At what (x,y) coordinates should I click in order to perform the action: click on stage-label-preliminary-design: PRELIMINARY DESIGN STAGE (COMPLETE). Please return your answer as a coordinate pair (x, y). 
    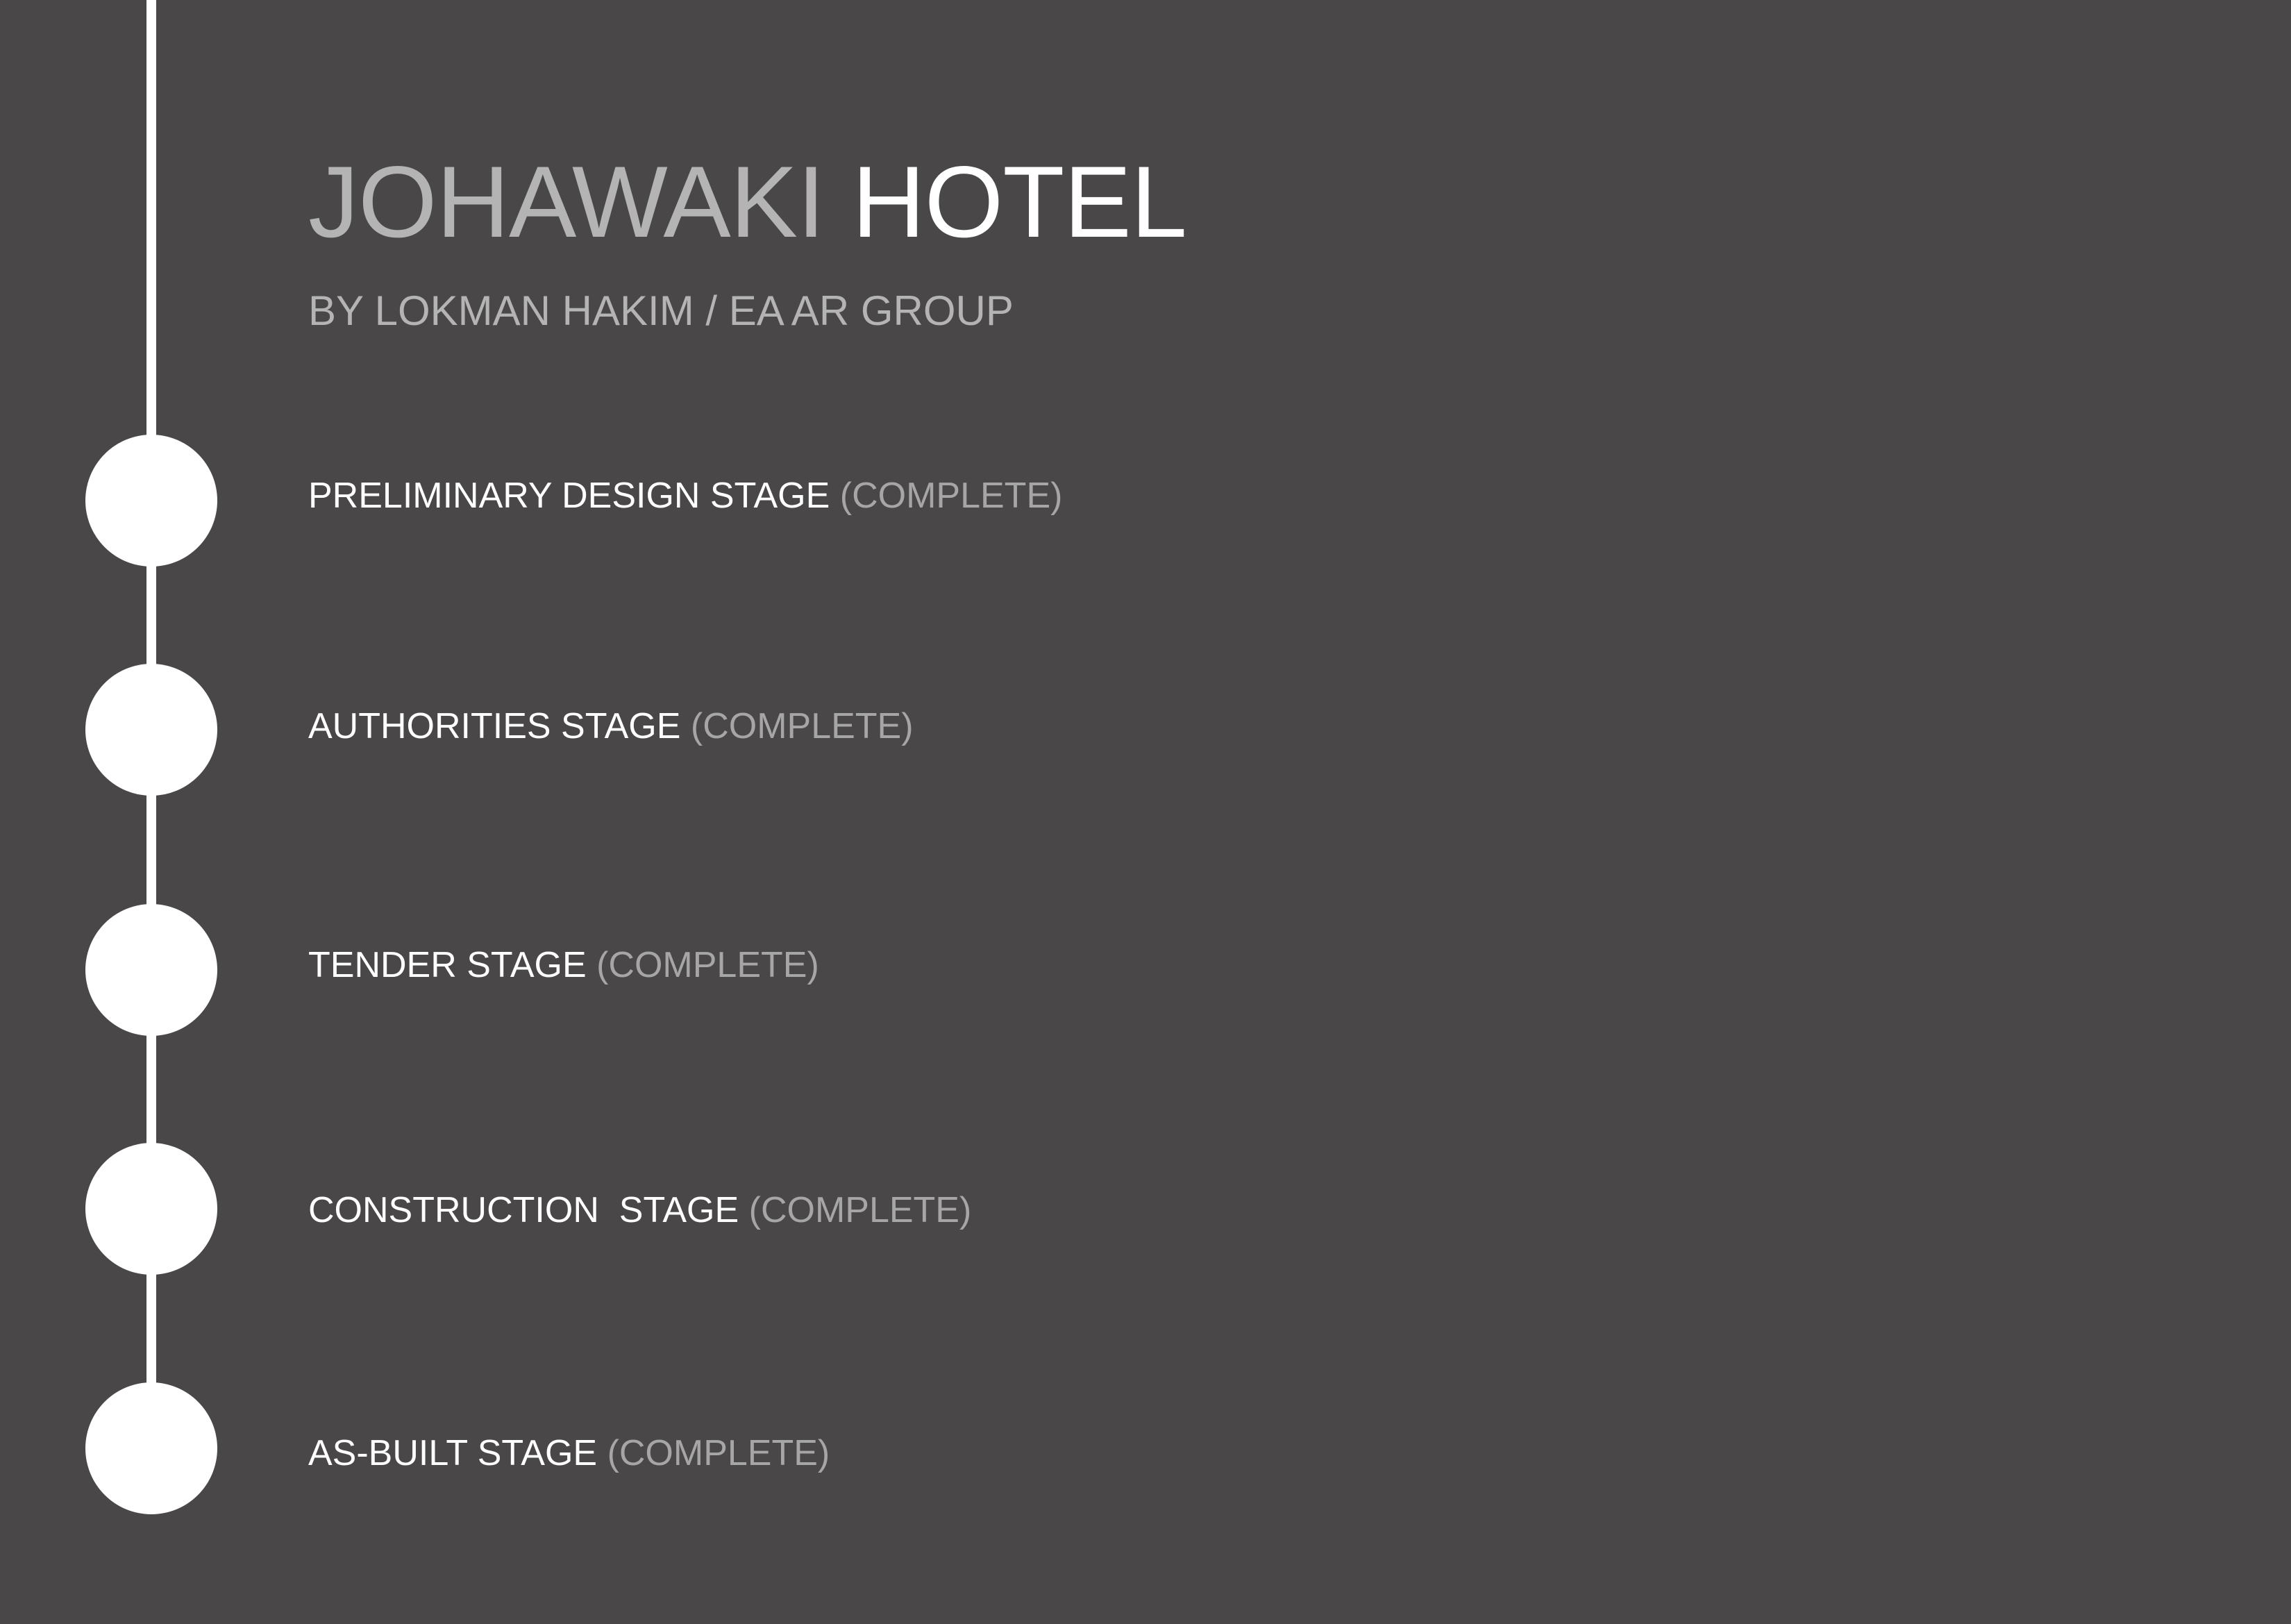
    Looking at the image, I should click on (685, 496).